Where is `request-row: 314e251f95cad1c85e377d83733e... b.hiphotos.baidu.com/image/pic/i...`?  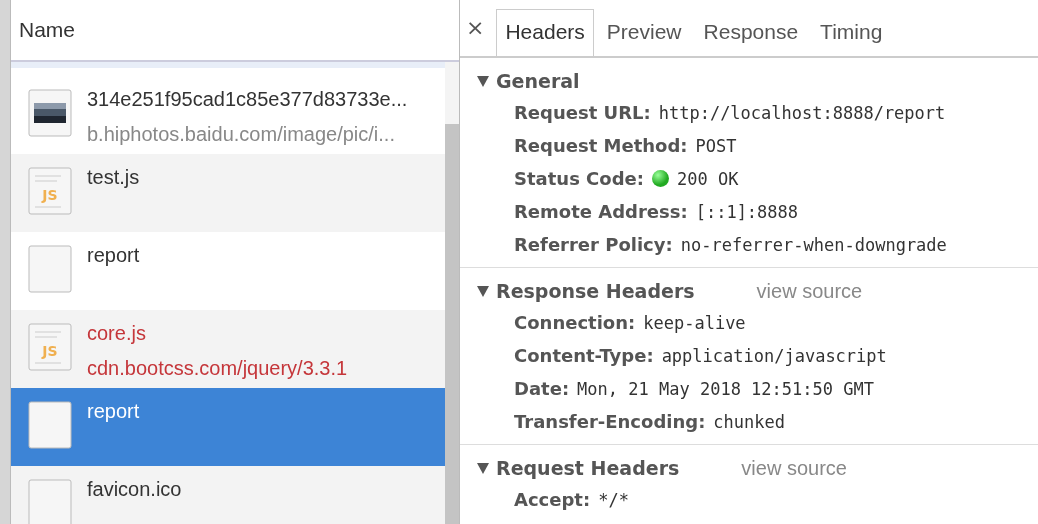 request-row: 314e251f95cad1c85e377d83733e... b.hiphotos.baidu.com/image/pic/i... is located at coordinates (228, 115).